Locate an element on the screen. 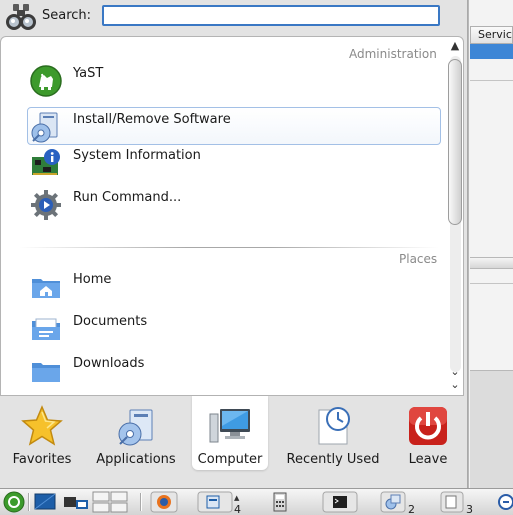 This screenshot has width=513, height=515. computer-icon is located at coordinates (229, 426).